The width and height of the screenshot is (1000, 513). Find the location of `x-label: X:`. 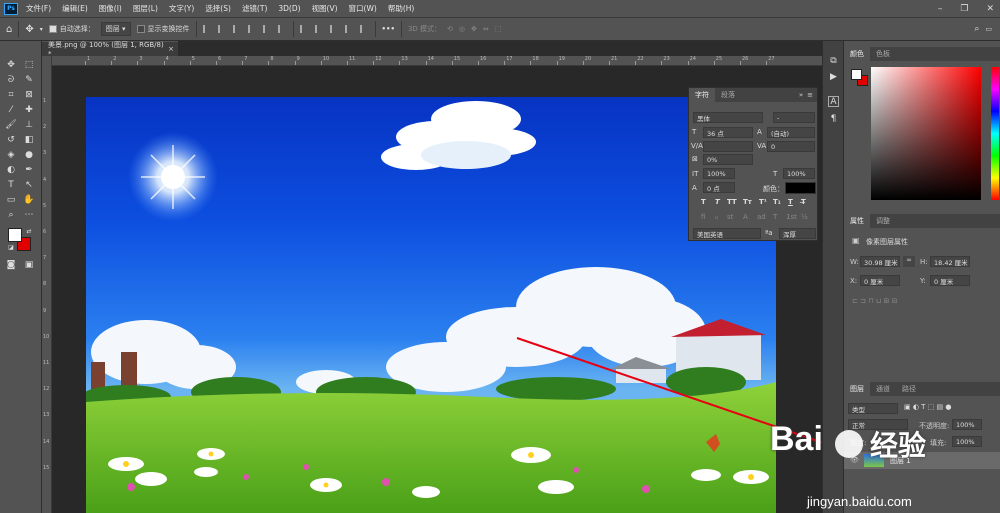

x-label: X: is located at coordinates (854, 281).